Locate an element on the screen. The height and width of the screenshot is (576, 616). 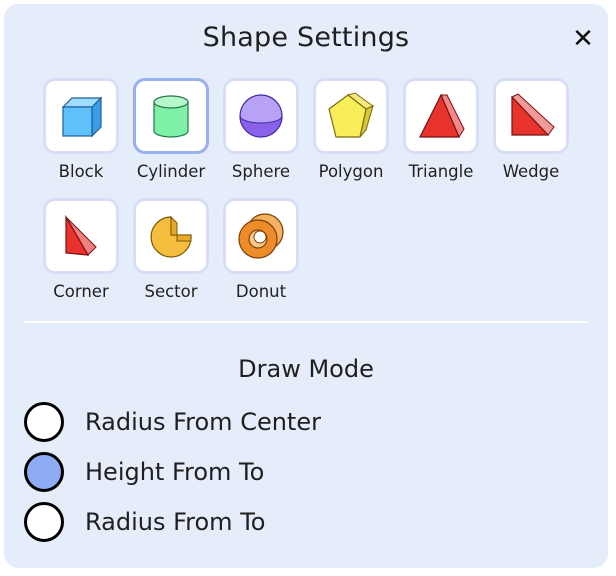
block-icon is located at coordinates (82, 117).